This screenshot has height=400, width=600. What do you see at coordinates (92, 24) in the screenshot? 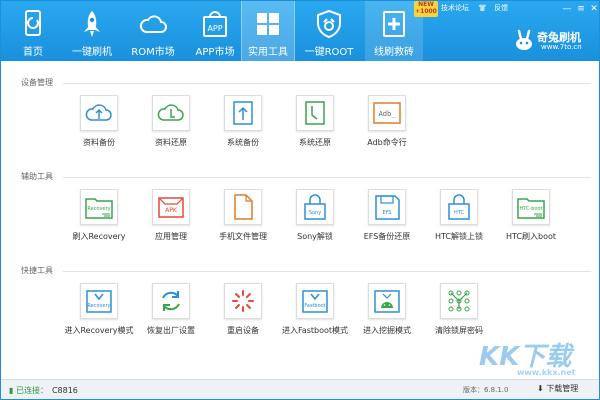
I see `rocket-icon` at bounding box center [92, 24].